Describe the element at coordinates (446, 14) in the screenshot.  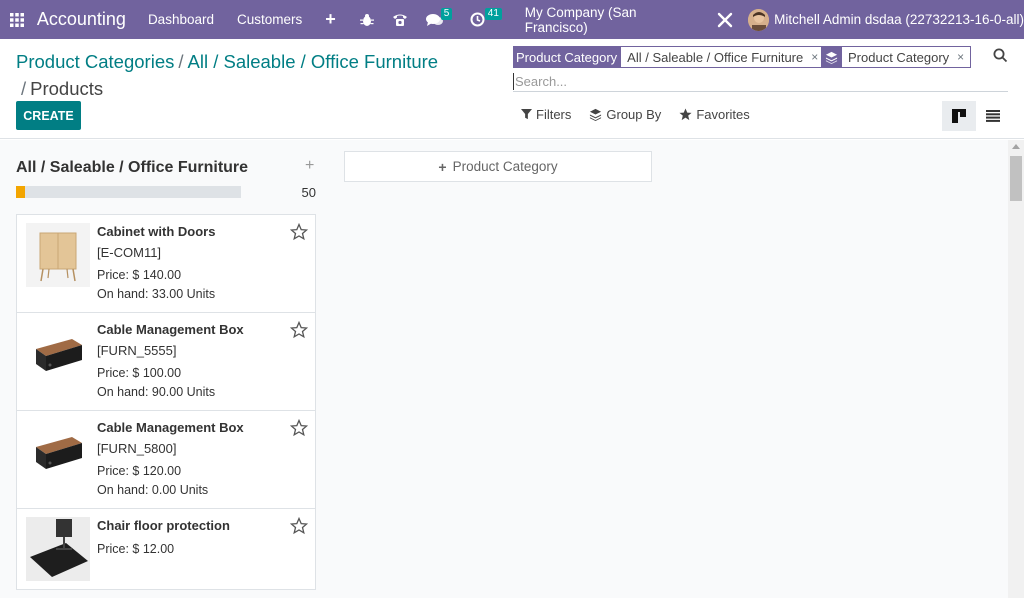
I see `chat-badge: 5` at that location.